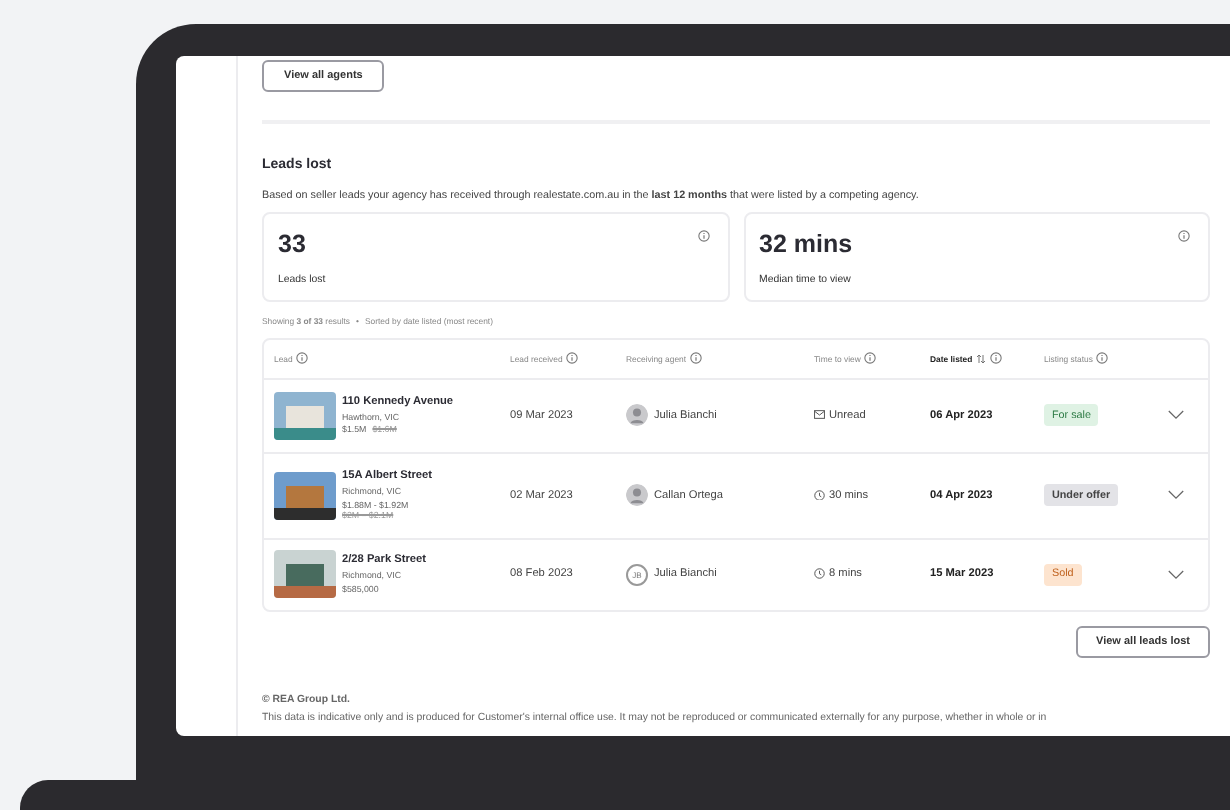 The image size is (1230, 810). Describe the element at coordinates (292, 243) in the screenshot. I see `stat-value: 33` at that location.